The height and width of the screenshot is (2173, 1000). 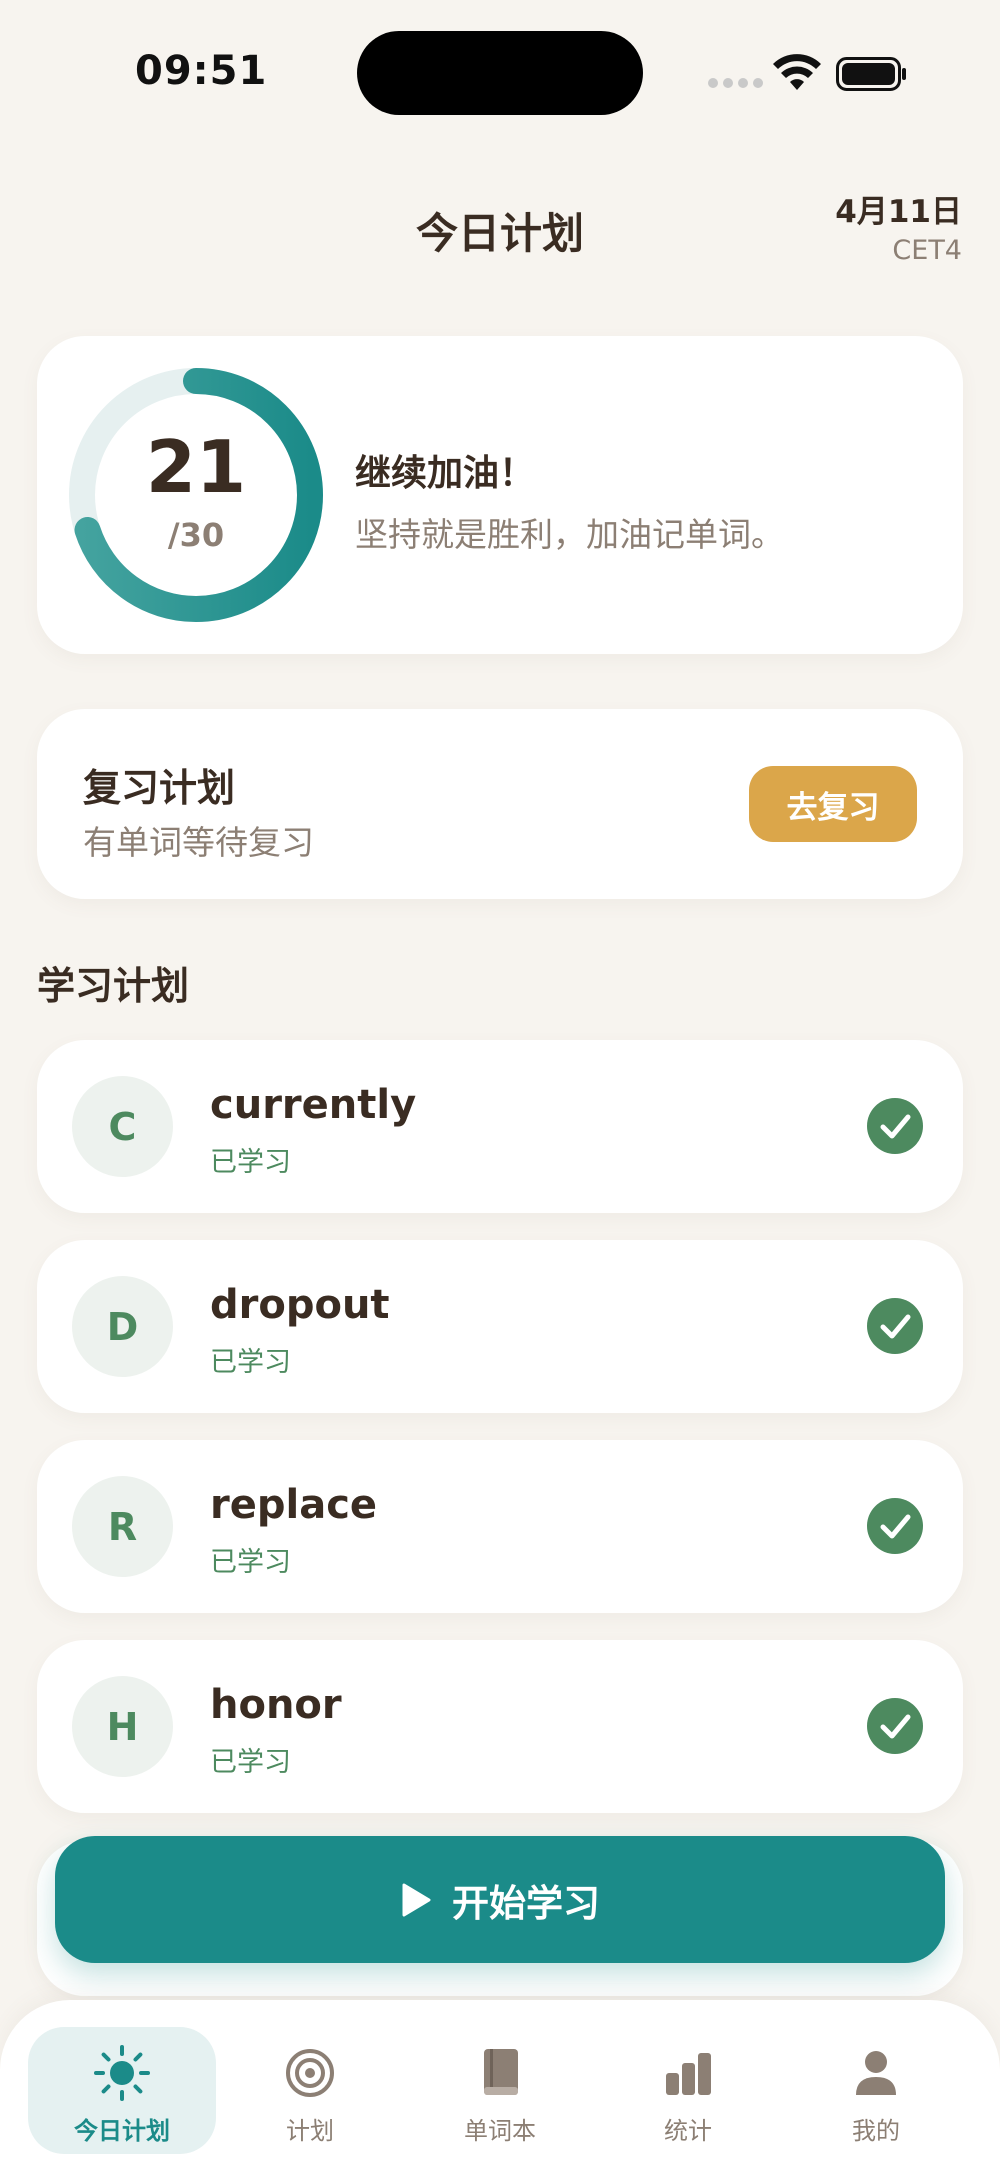 I want to click on word-item: H honor 已学习, so click(x=500, y=1726).